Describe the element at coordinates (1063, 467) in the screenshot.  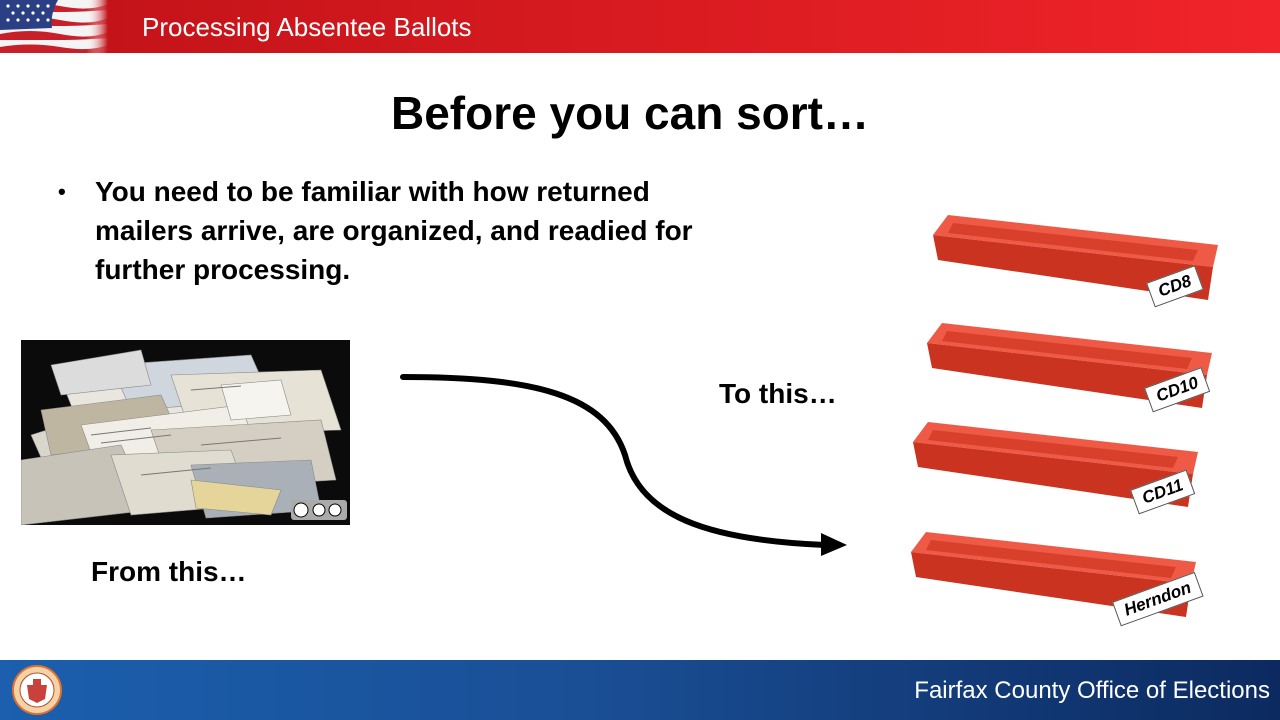
I see `tray-cd11: CD11` at that location.